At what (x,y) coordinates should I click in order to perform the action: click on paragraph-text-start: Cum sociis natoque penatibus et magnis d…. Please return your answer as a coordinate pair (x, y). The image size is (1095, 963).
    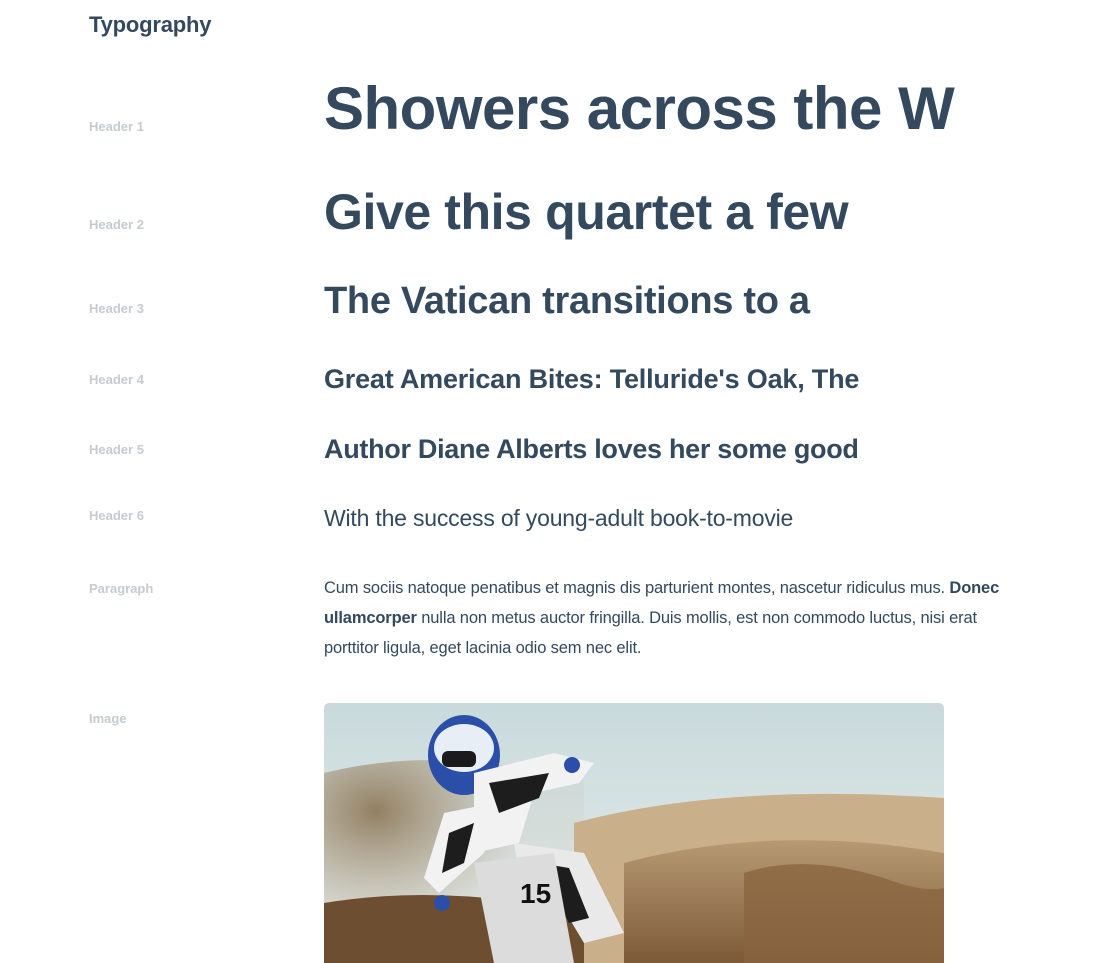
    Looking at the image, I should click on (634, 588).